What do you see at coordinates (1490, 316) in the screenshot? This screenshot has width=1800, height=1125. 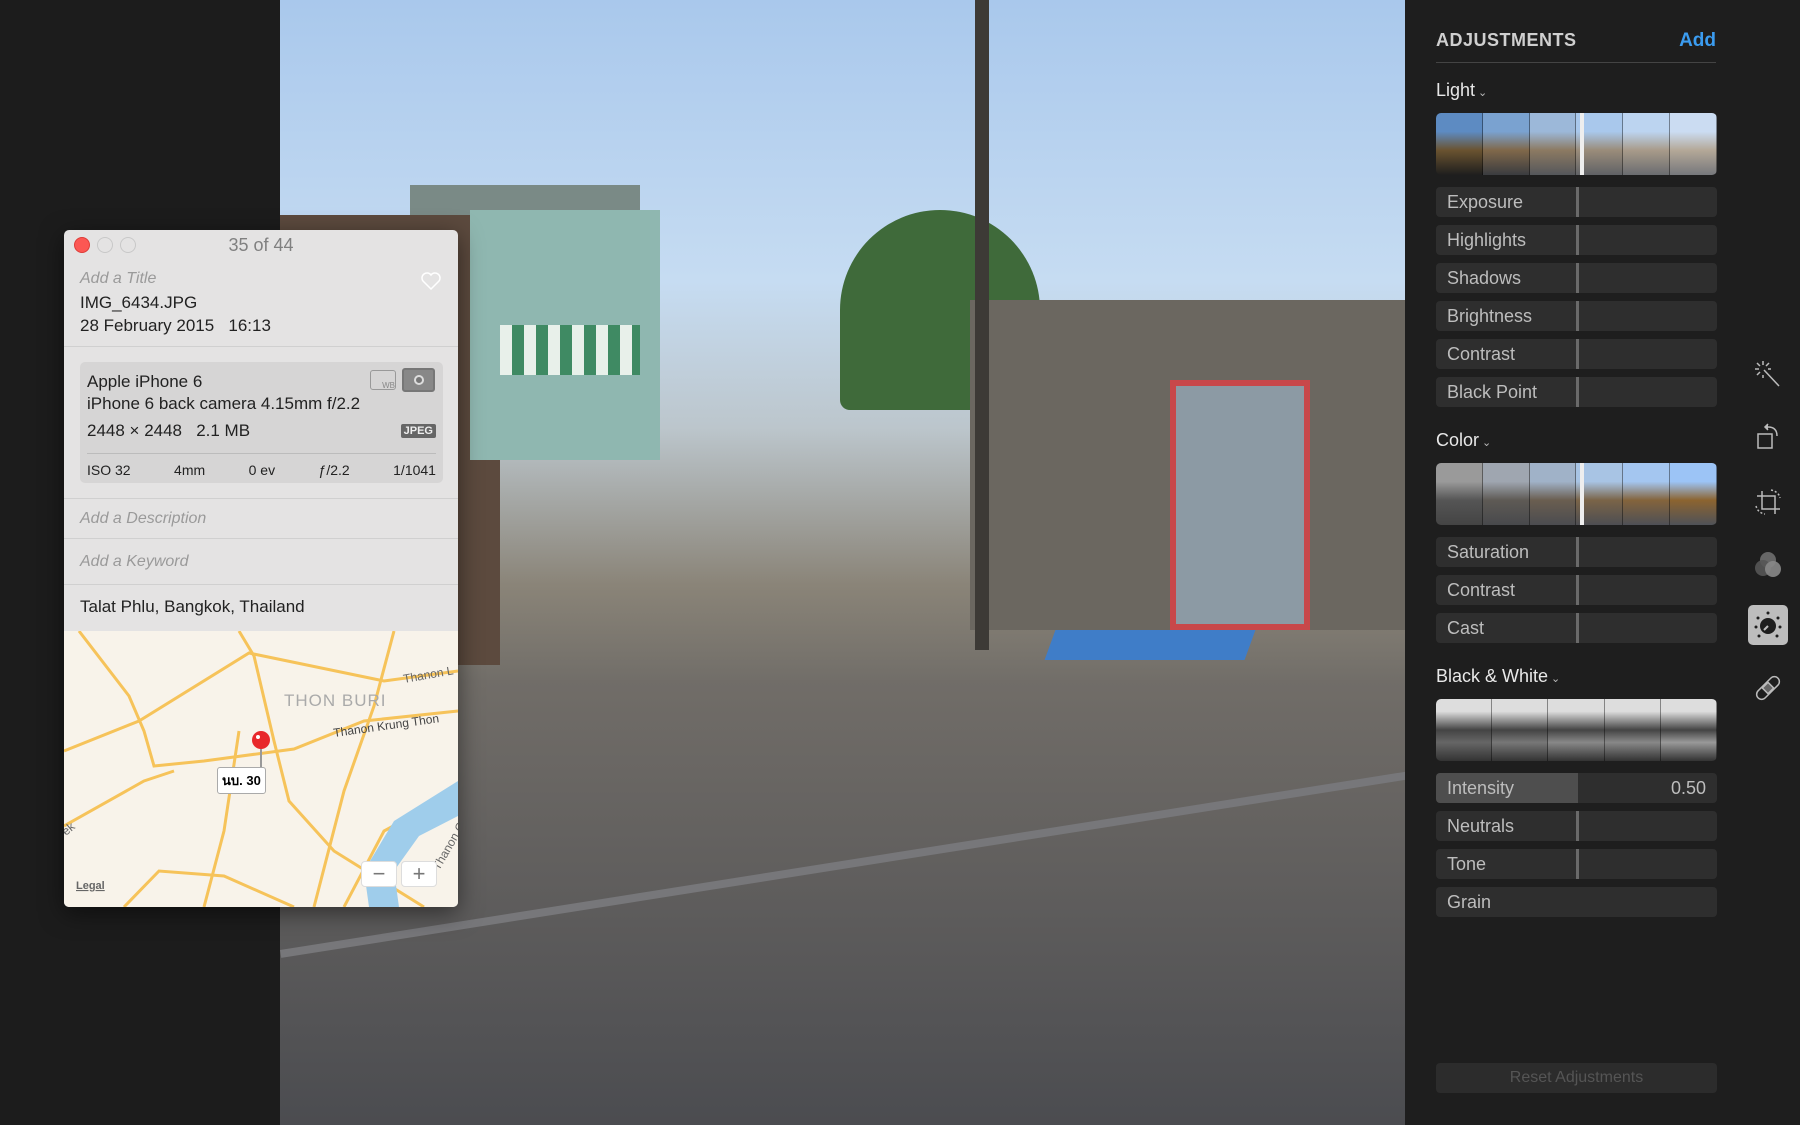 I see `slider-label: Brightness` at bounding box center [1490, 316].